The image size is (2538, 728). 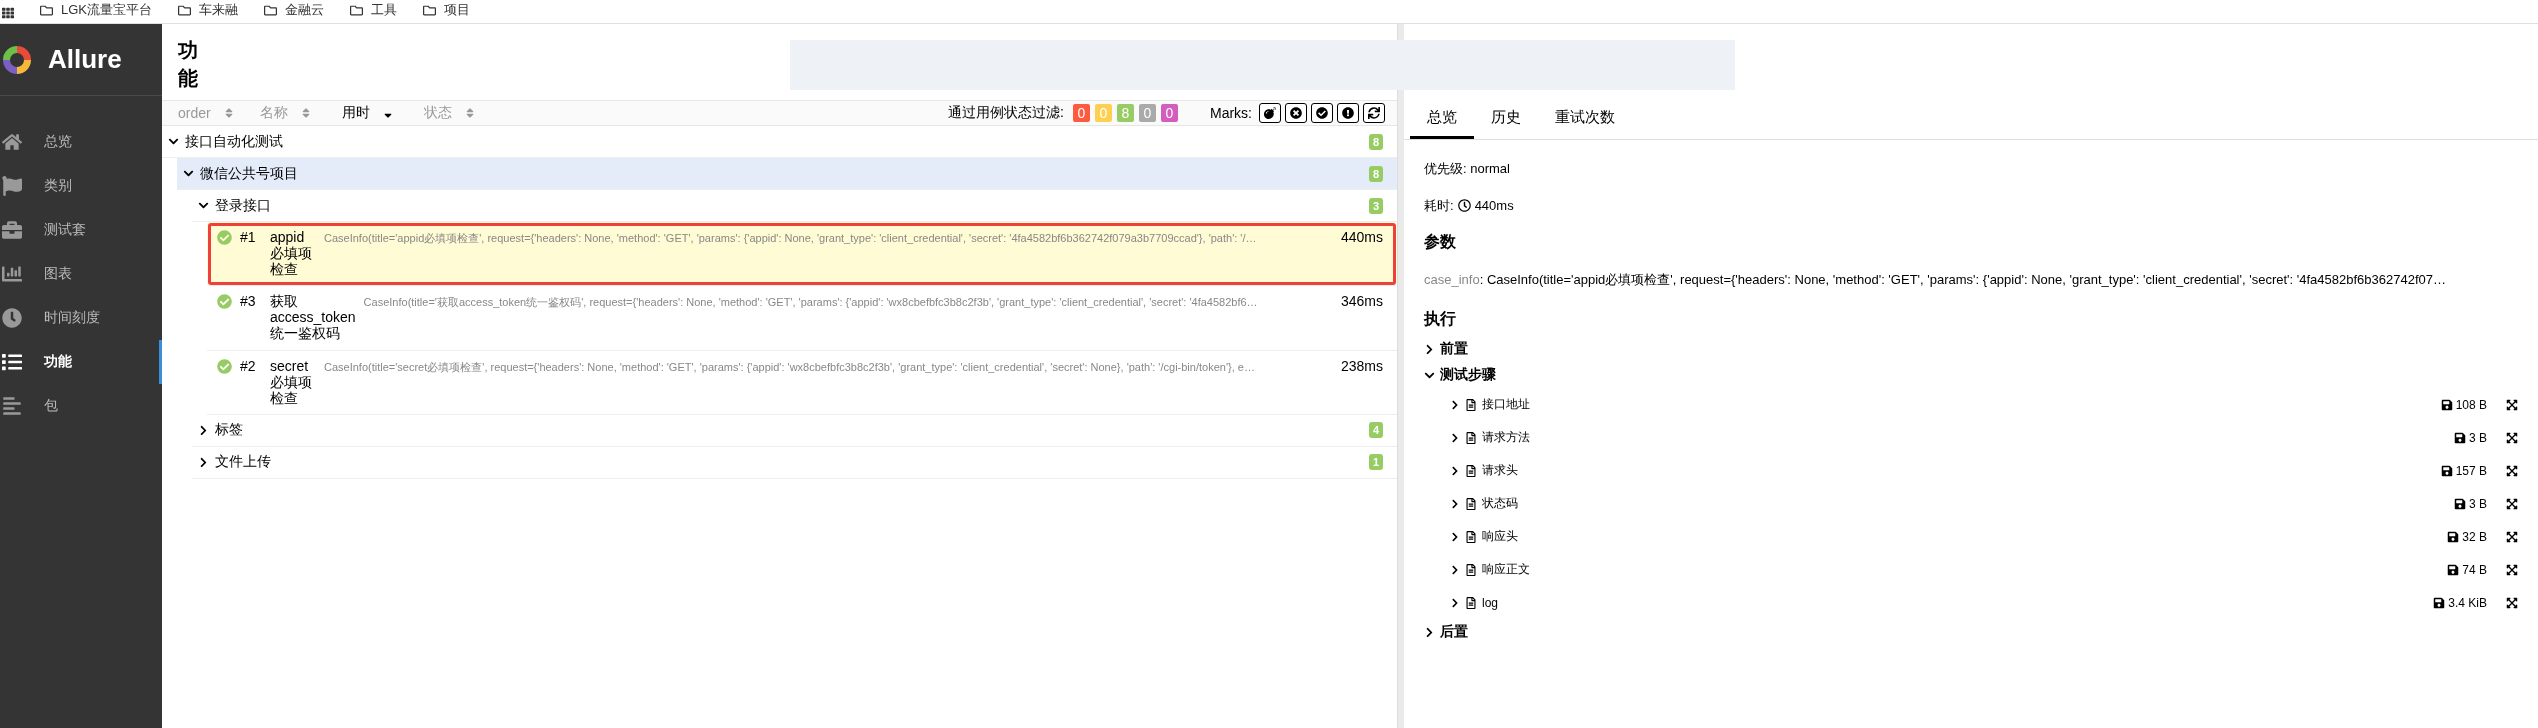 What do you see at coordinates (291, 381) in the screenshot?
I see `test-name: secret必填项检查` at bounding box center [291, 381].